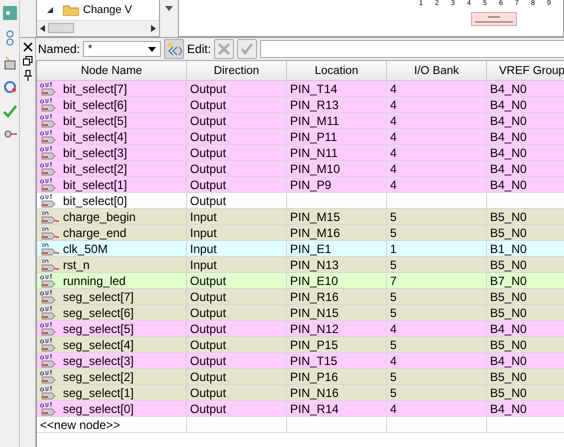 This screenshot has width=564, height=447. I want to click on table-row: bit_select[6] Output PIN_R13 4 B4_N0, so click(300, 105).